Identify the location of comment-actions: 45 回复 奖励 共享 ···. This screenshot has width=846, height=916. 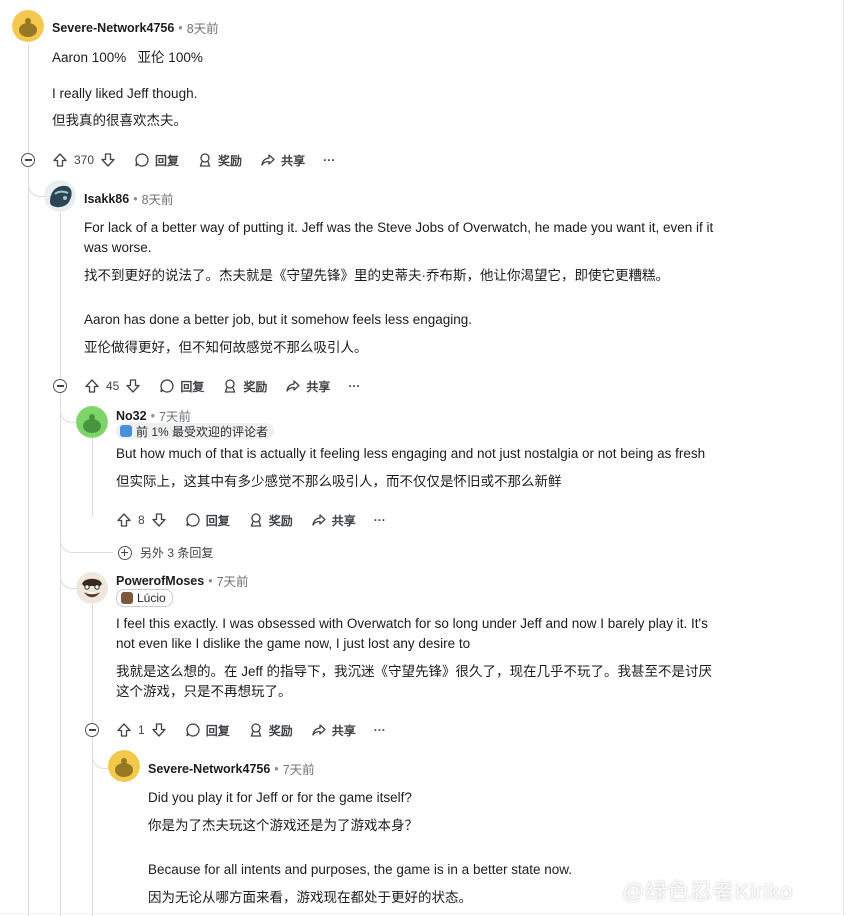
(222, 386).